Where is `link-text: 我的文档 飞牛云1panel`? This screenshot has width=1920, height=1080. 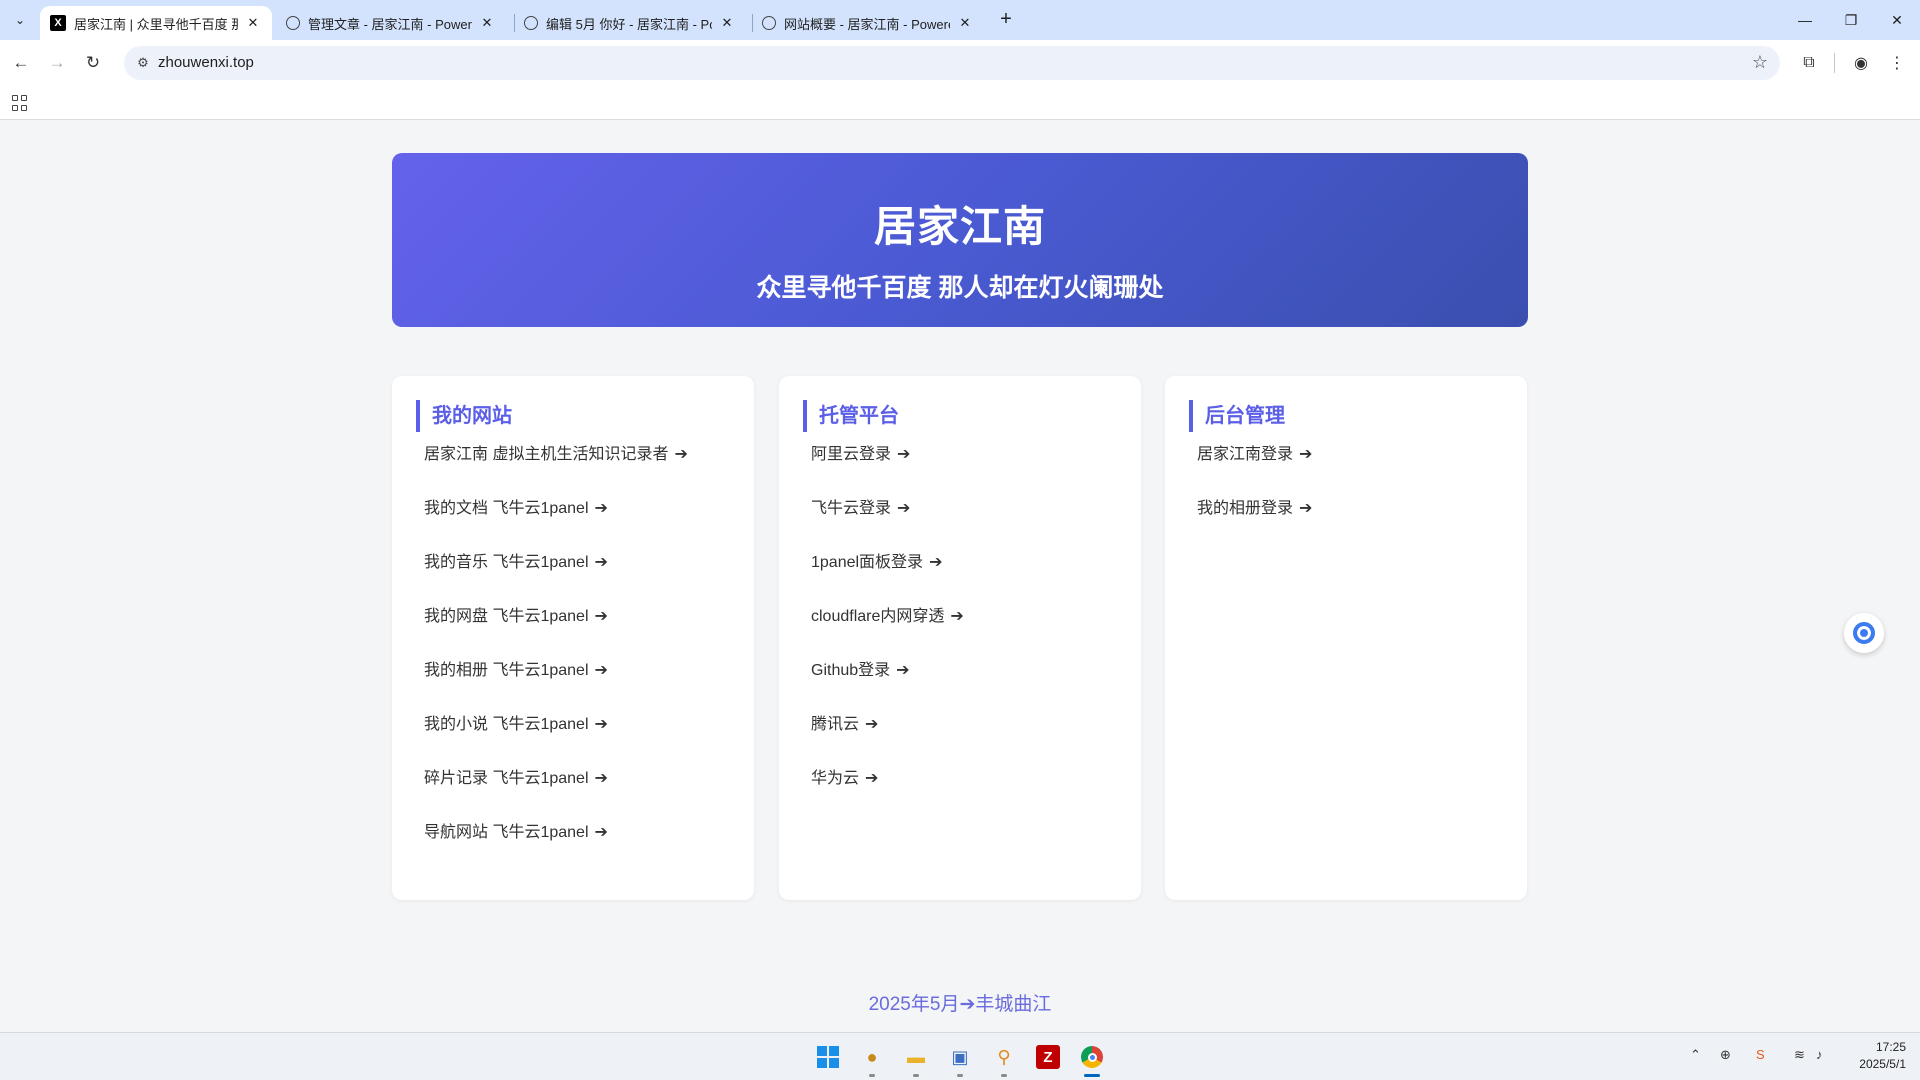
link-text: 我的文档 飞牛云1panel is located at coordinates (506, 508).